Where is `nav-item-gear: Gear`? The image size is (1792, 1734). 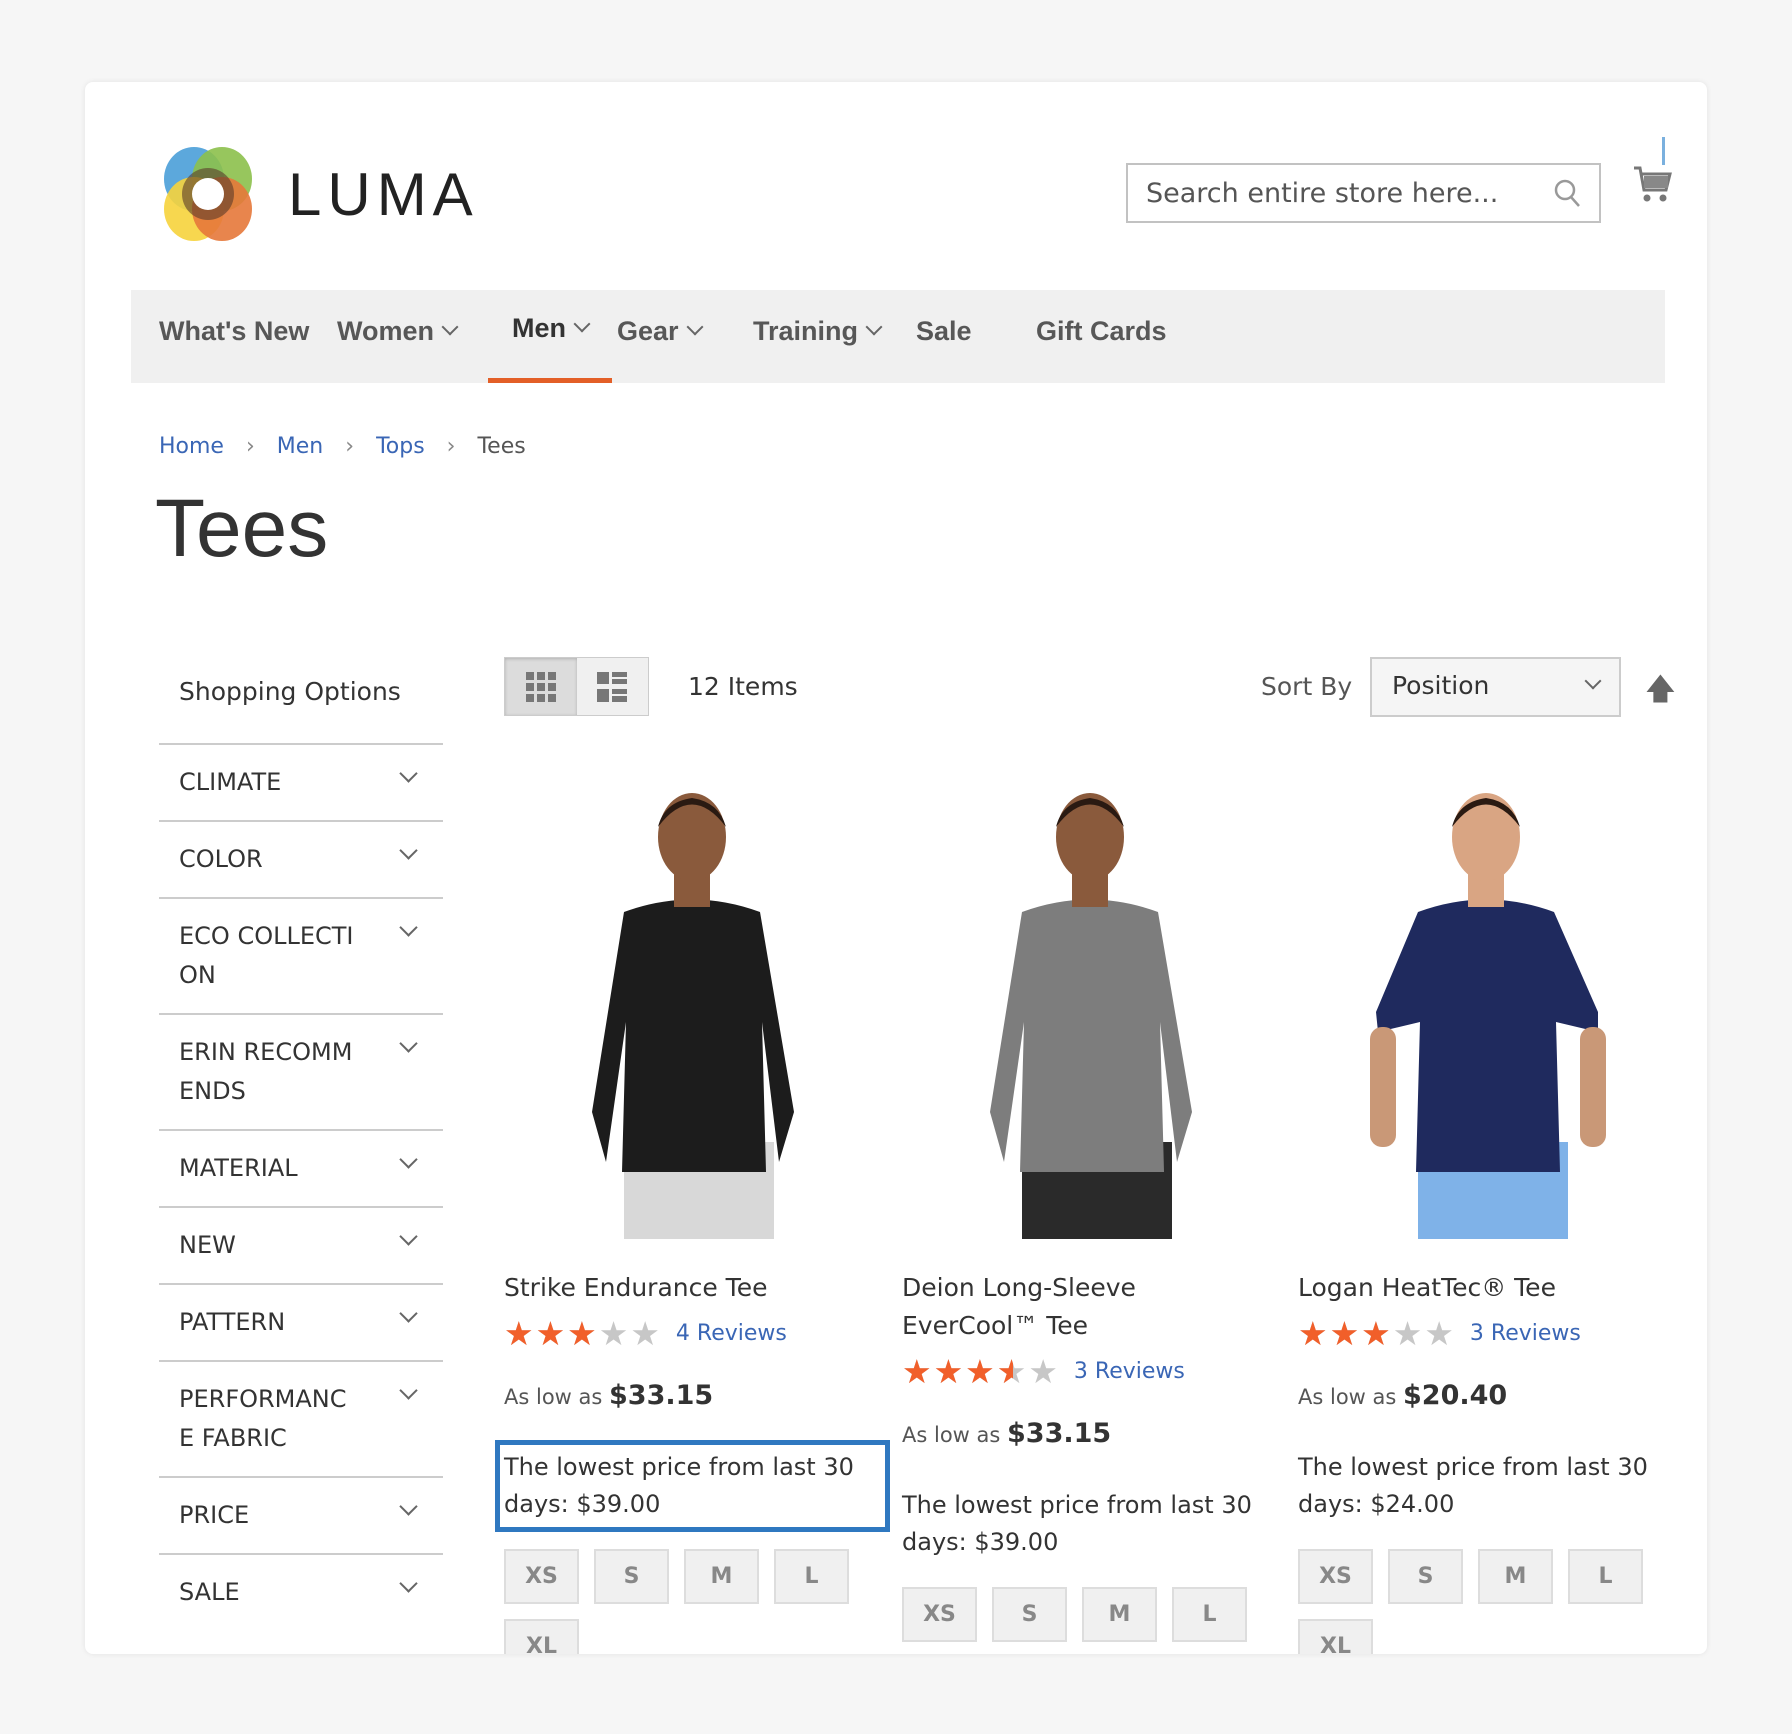 nav-item-gear: Gear is located at coordinates (660, 336).